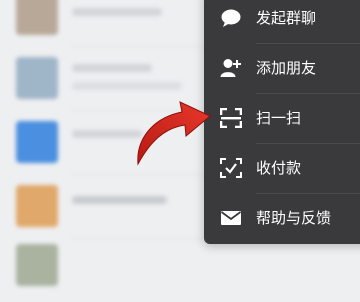 The width and height of the screenshot is (360, 302). What do you see at coordinates (231, 18) in the screenshot?
I see `chat-bubble-icon` at bounding box center [231, 18].